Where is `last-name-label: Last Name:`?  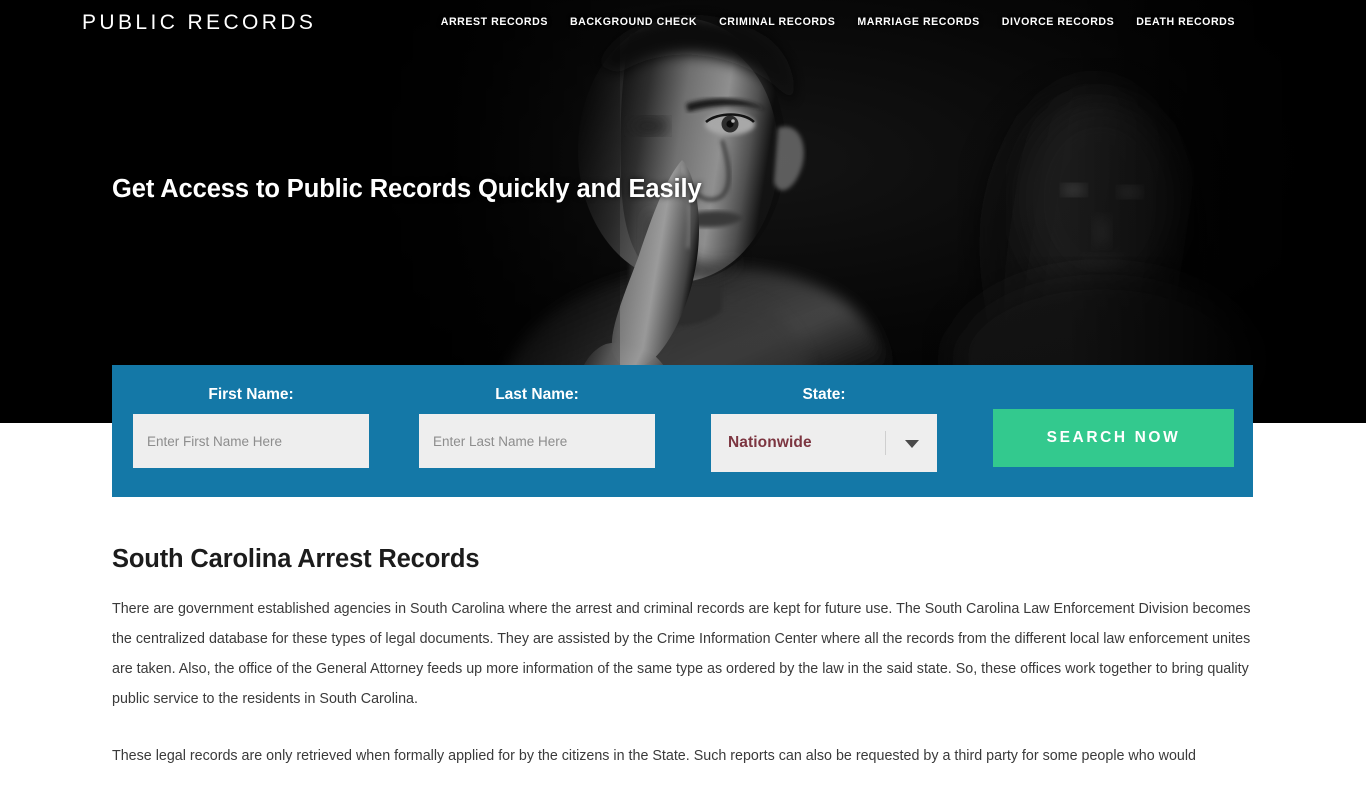
last-name-label: Last Name: is located at coordinates (537, 394).